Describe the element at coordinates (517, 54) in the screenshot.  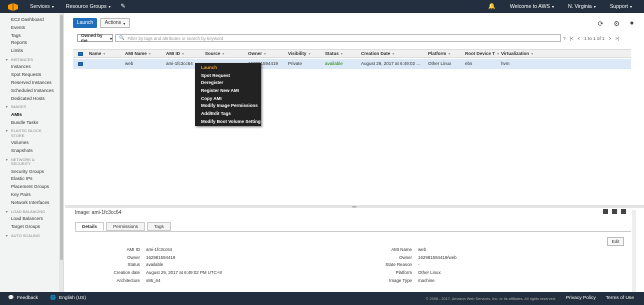
I see `col-virtualization: Virtualization ▾` at that location.